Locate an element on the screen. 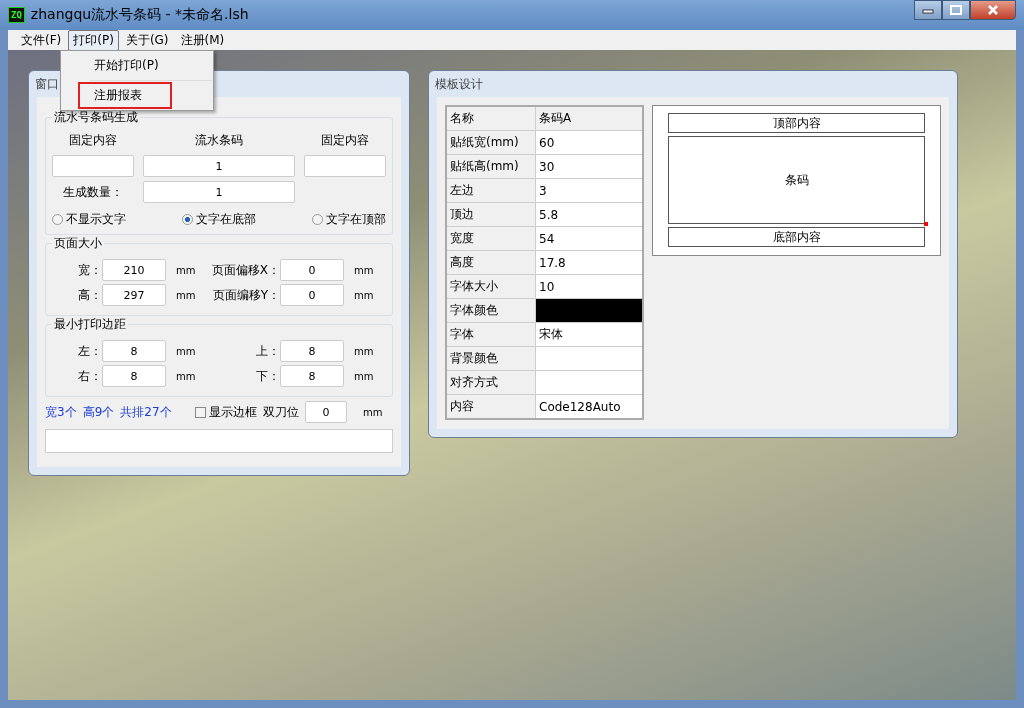 The width and height of the screenshot is (1024, 708). radio-option: 文字在顶部 is located at coordinates (349, 219).